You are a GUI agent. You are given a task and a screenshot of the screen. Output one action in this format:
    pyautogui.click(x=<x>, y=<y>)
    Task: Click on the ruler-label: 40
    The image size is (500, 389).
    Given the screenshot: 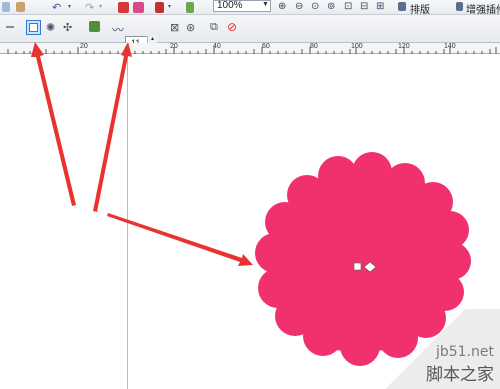 What is the action you would take?
    pyautogui.click(x=217, y=46)
    